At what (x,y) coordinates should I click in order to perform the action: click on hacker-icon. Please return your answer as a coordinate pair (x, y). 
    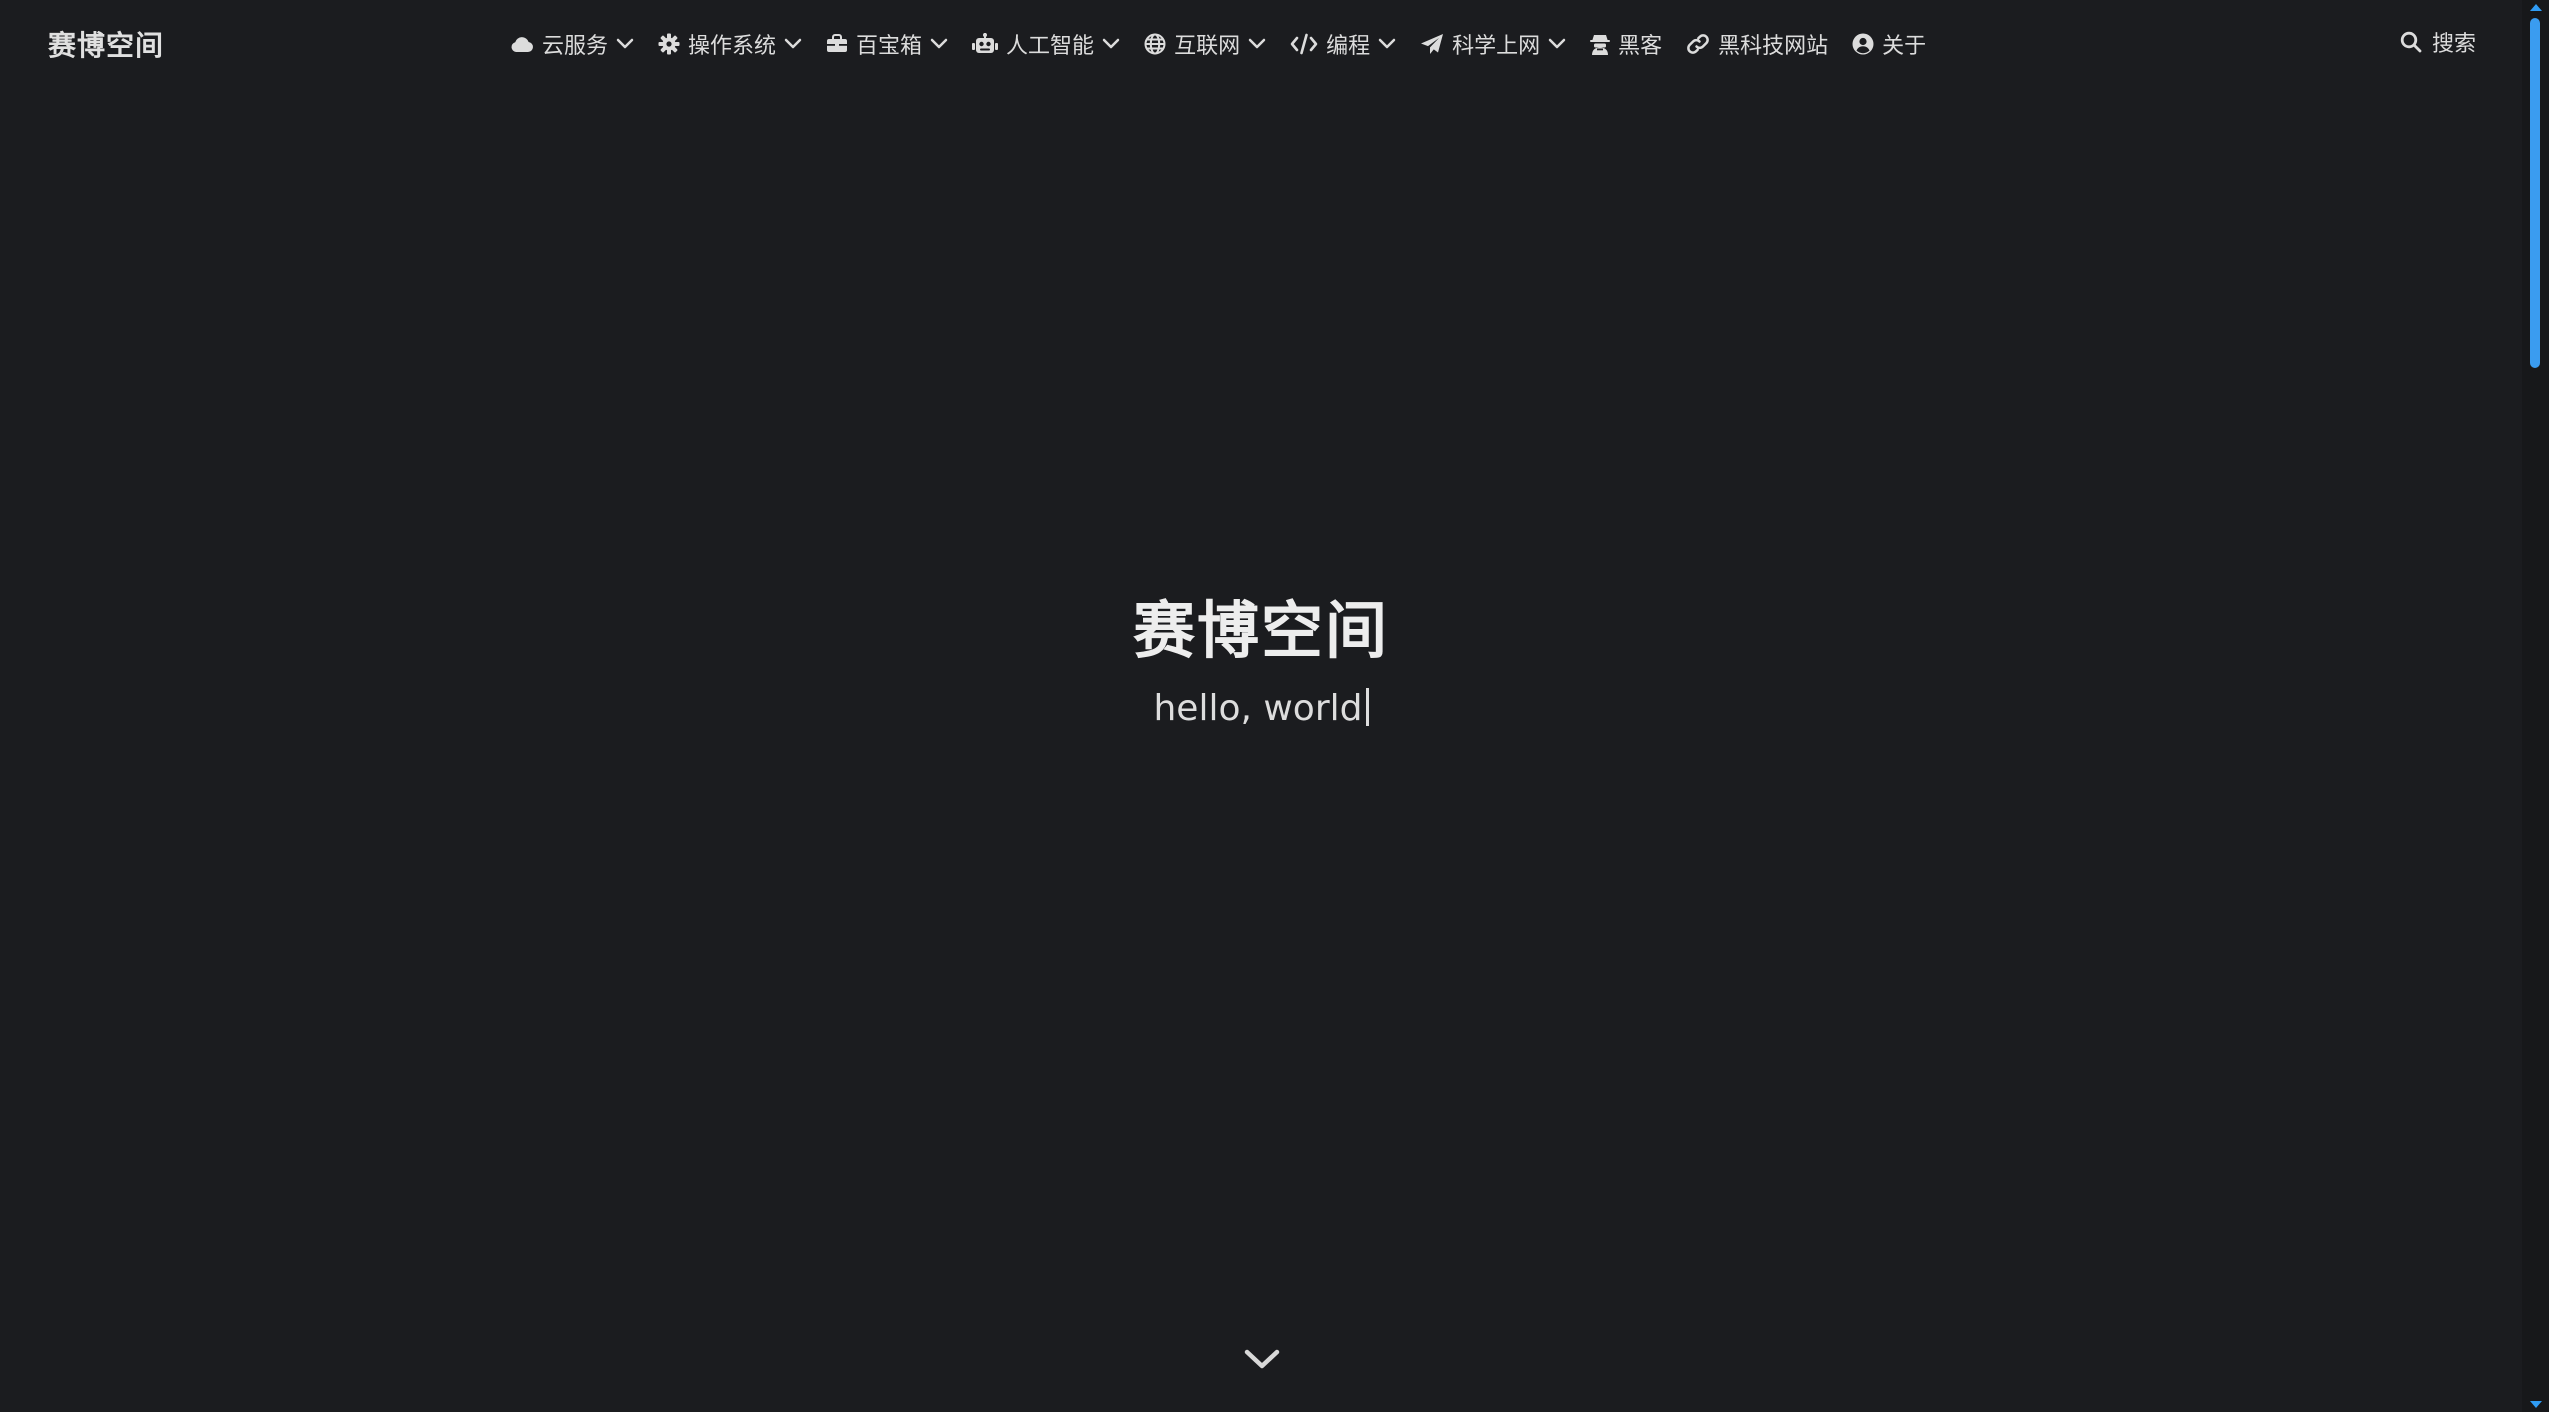
    Looking at the image, I should click on (1600, 44).